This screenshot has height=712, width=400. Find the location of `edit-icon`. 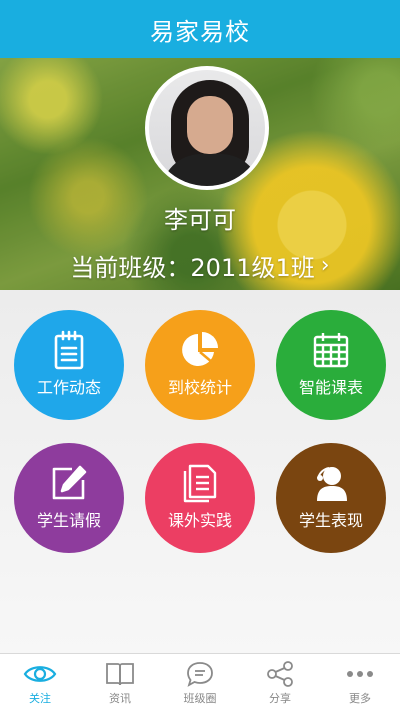

edit-icon is located at coordinates (69, 483).